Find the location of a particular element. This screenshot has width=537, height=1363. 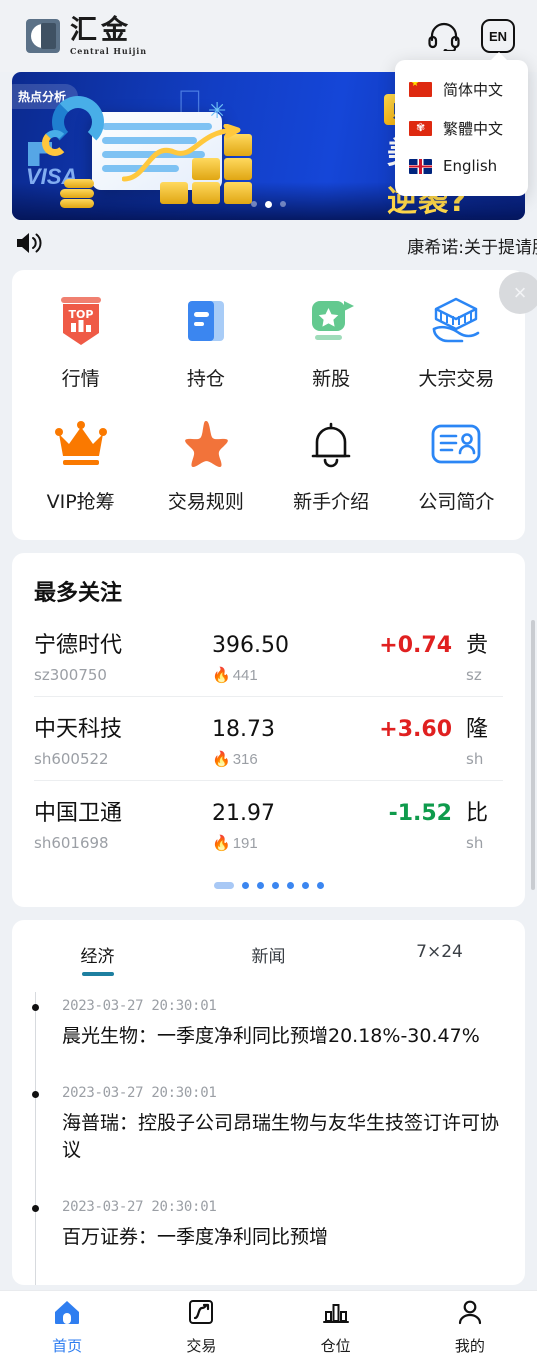

app-header: 汇金 Central Huijin EN 简体中文 is located at coordinates (268, 98).